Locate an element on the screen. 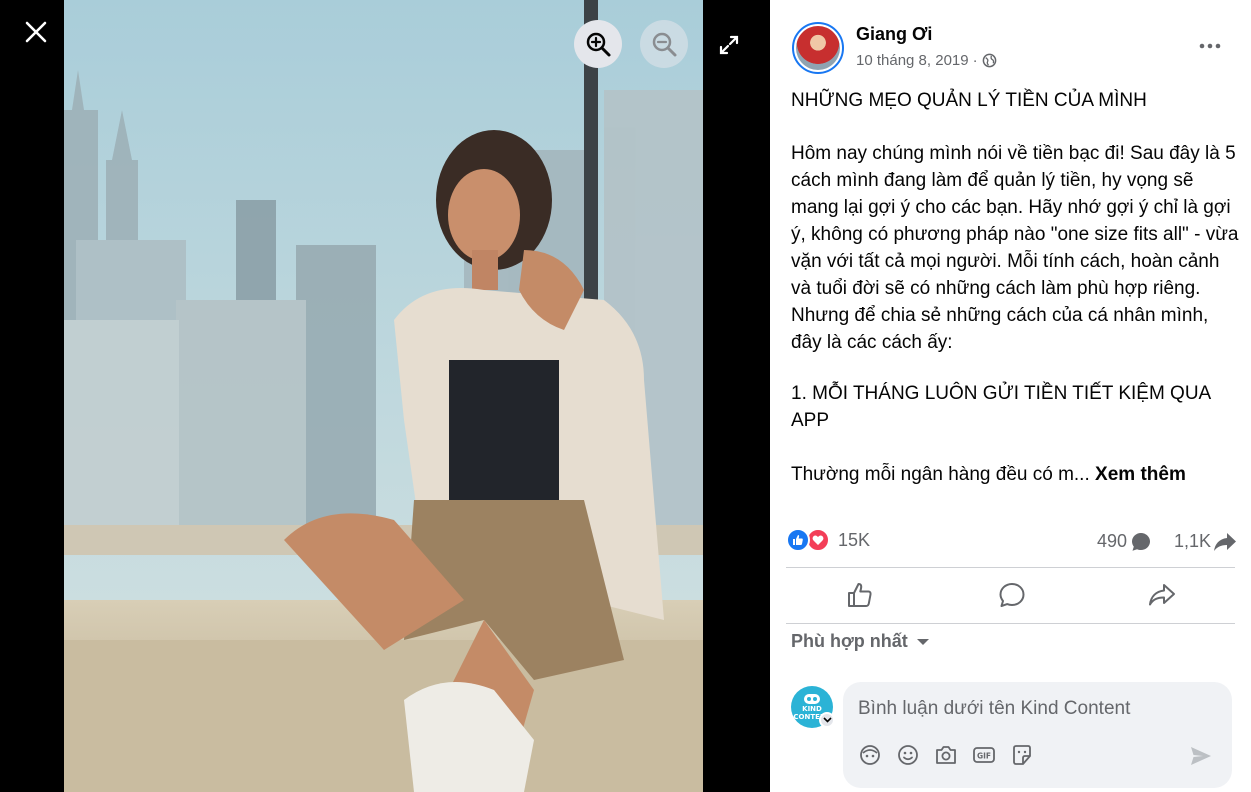 The image size is (1251, 792). send-button is located at coordinates (1201, 756).